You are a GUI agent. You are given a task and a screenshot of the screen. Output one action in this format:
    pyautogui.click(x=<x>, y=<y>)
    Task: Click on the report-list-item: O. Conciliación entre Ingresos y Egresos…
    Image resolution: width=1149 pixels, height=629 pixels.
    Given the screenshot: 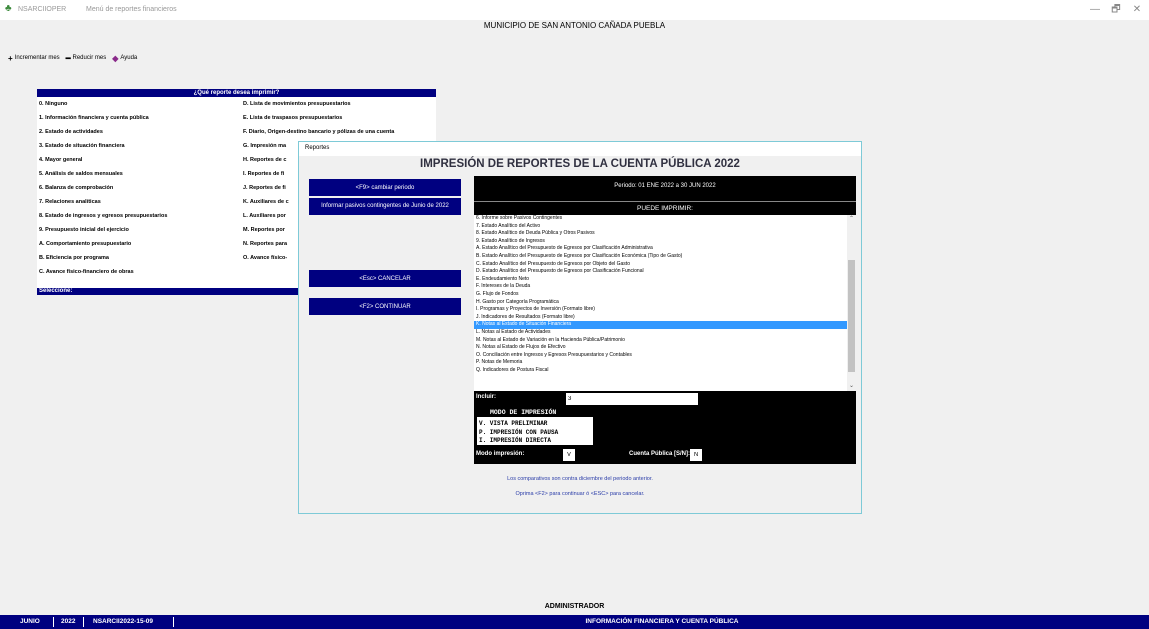 What is the action you would take?
    pyautogui.click(x=665, y=356)
    